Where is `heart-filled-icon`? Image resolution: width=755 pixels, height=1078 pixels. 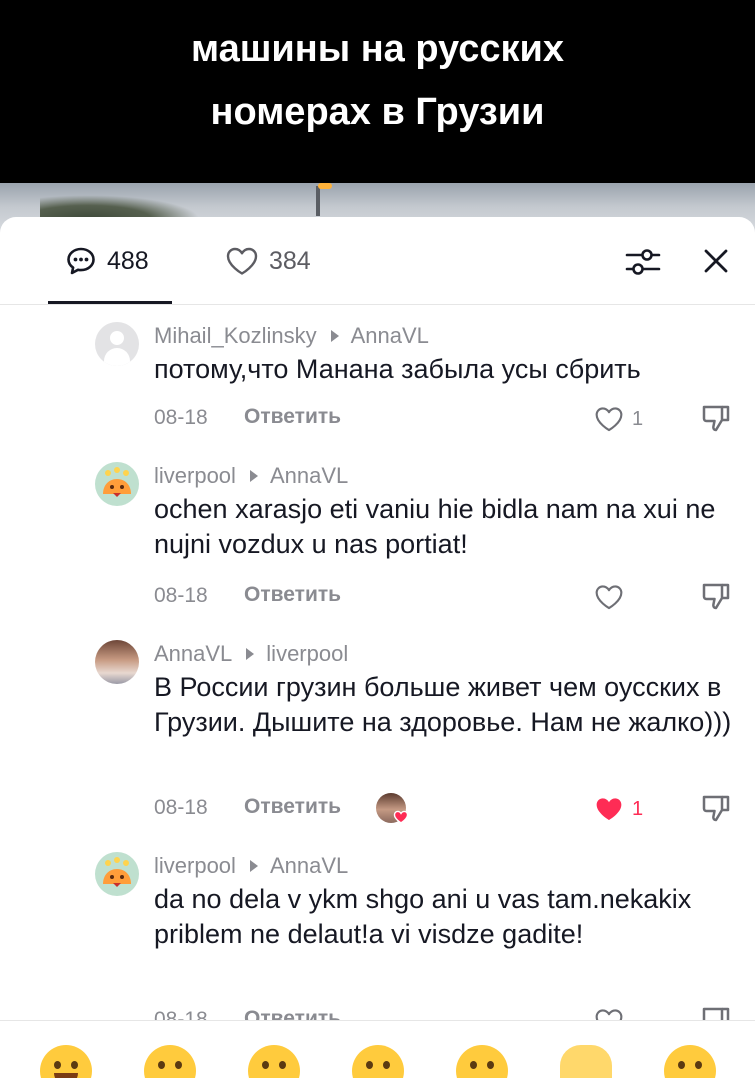 heart-filled-icon is located at coordinates (609, 809).